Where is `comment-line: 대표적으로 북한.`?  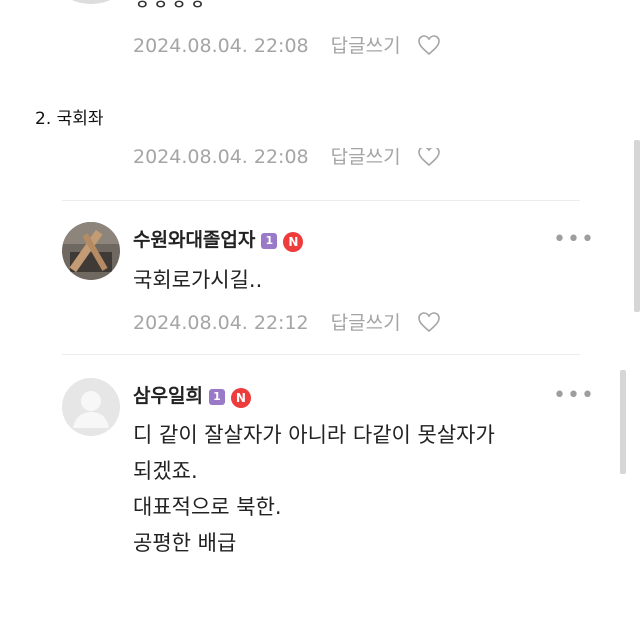 comment-line: 대표적으로 북한. is located at coordinates (207, 507).